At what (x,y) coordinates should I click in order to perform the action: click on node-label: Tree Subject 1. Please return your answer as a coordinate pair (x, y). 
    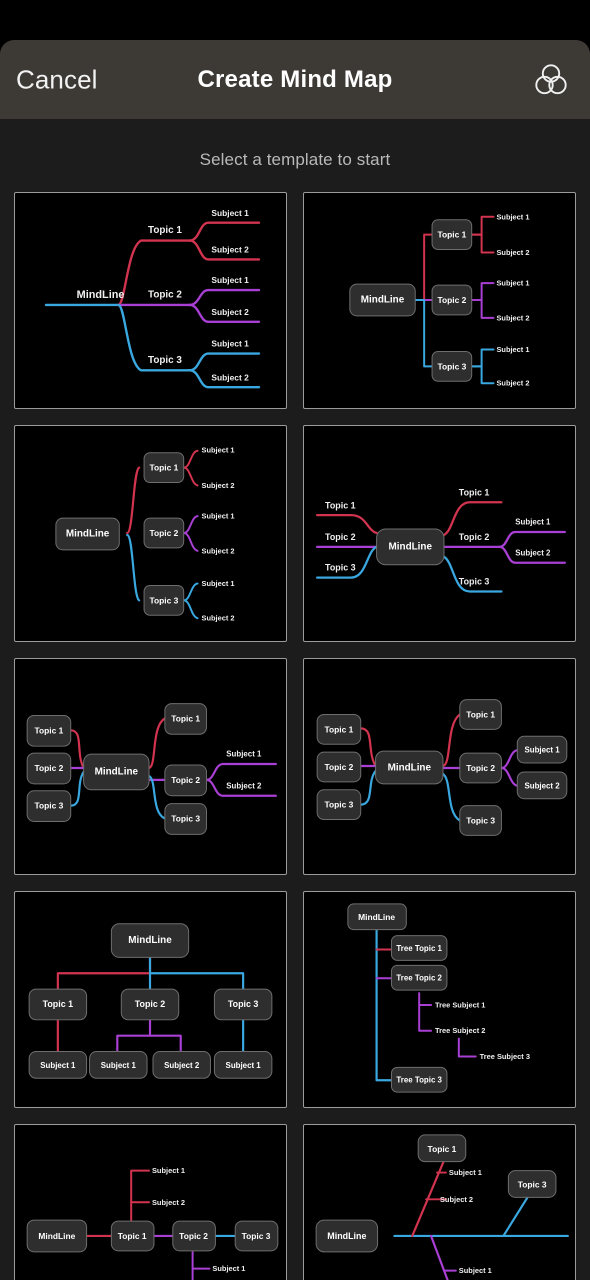
    Looking at the image, I should click on (460, 1004).